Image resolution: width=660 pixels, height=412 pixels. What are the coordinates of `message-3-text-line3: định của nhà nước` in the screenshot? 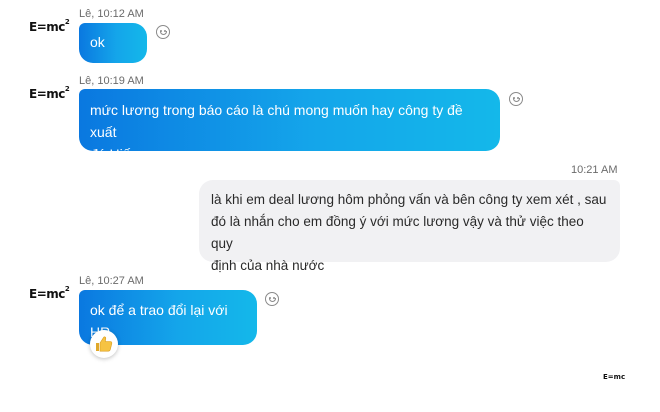 It's located at (268, 265).